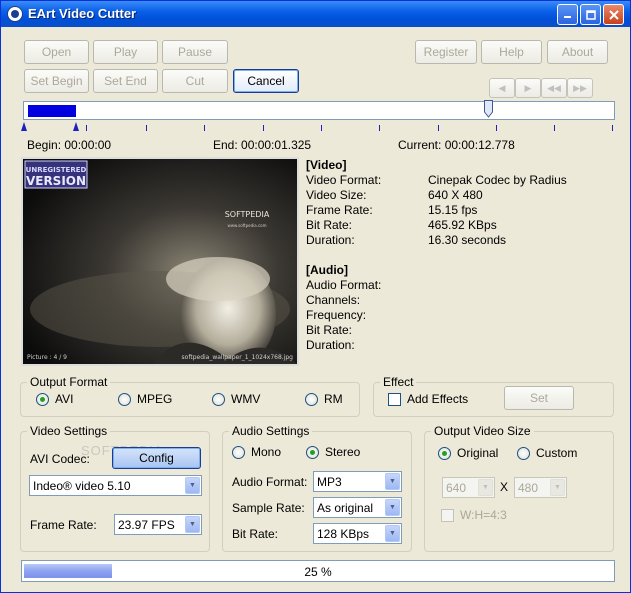  Describe the element at coordinates (336, 315) in the screenshot. I see `frequency-label: Frequency:` at that location.